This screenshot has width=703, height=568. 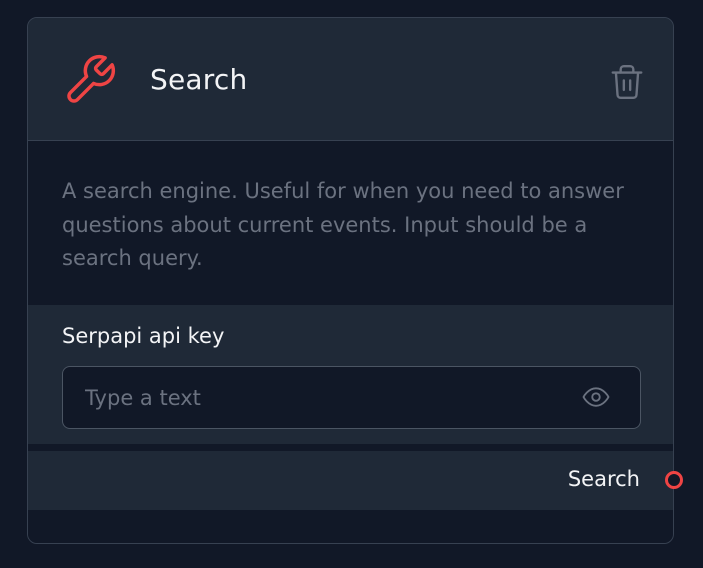 What do you see at coordinates (350, 526) in the screenshot?
I see `node-footer` at bounding box center [350, 526].